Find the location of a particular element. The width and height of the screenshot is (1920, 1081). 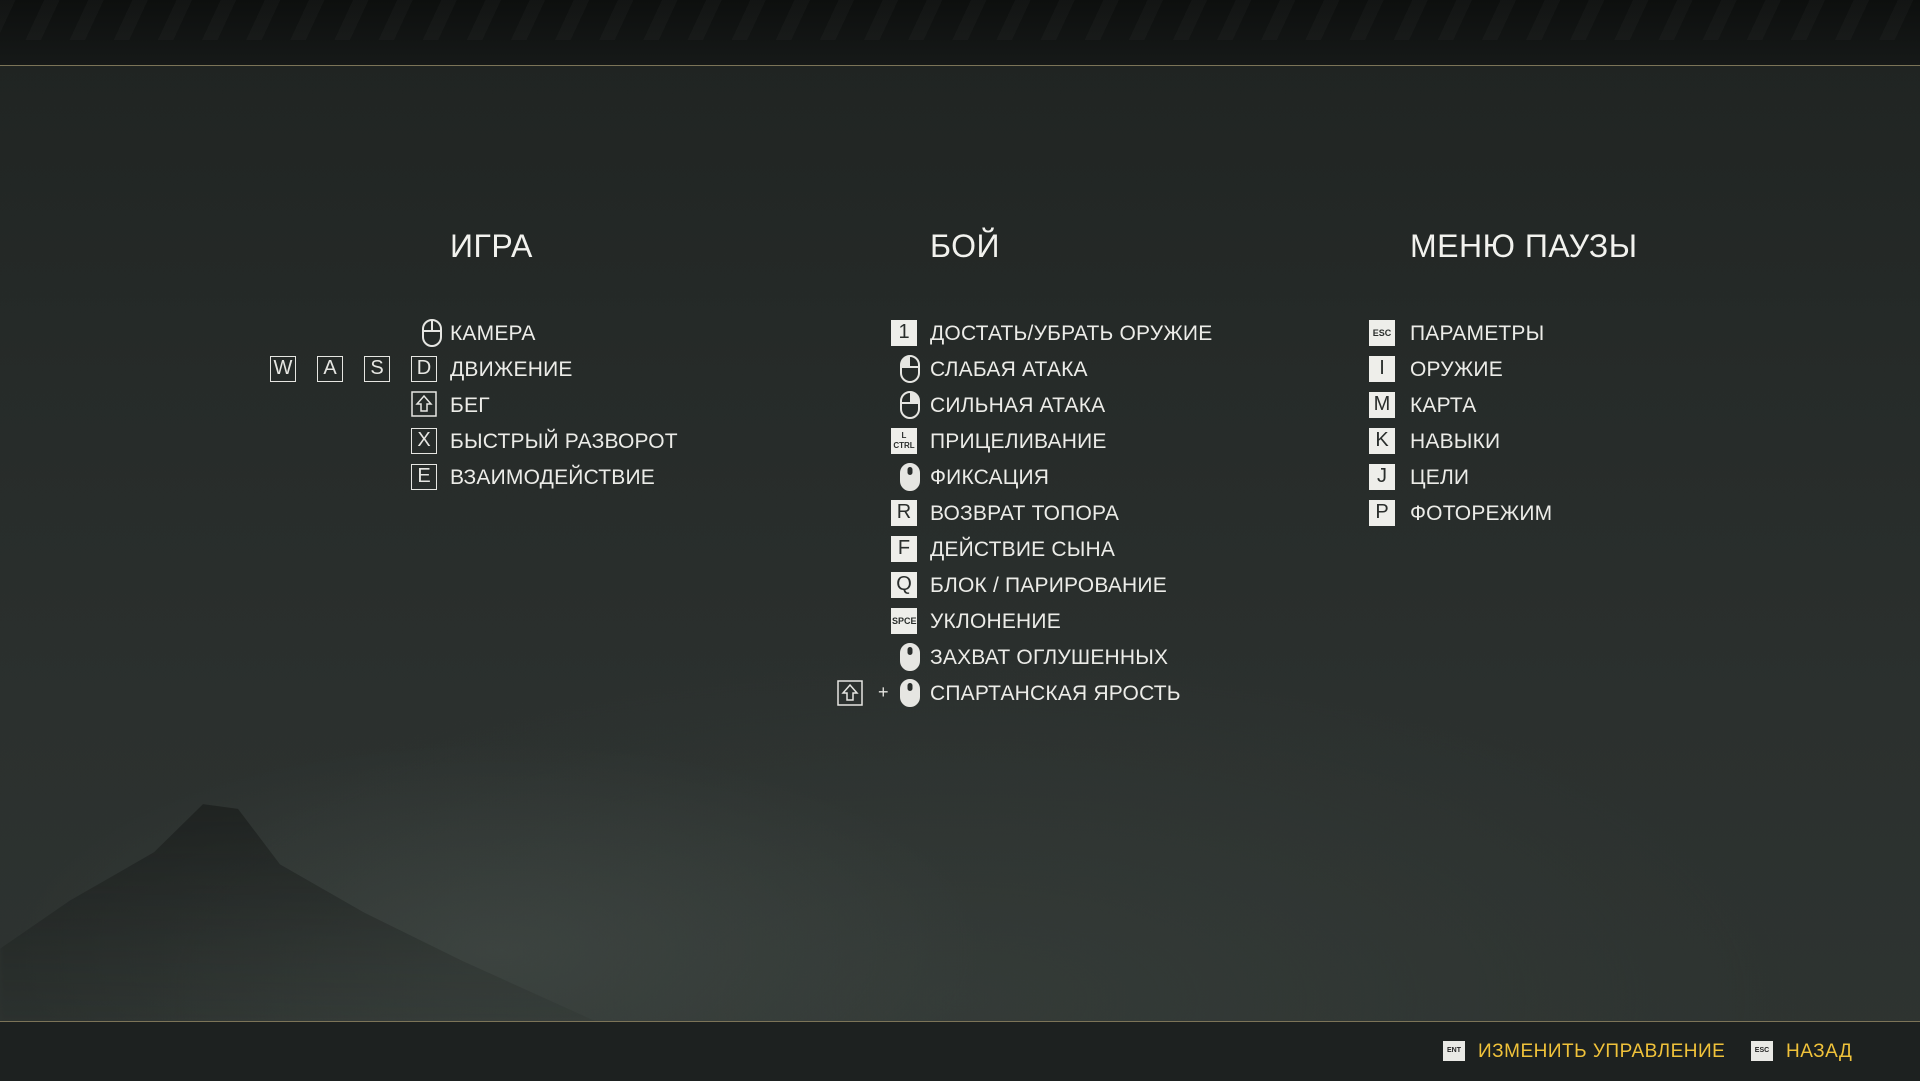

back-label: НАЗАД is located at coordinates (1819, 1051).